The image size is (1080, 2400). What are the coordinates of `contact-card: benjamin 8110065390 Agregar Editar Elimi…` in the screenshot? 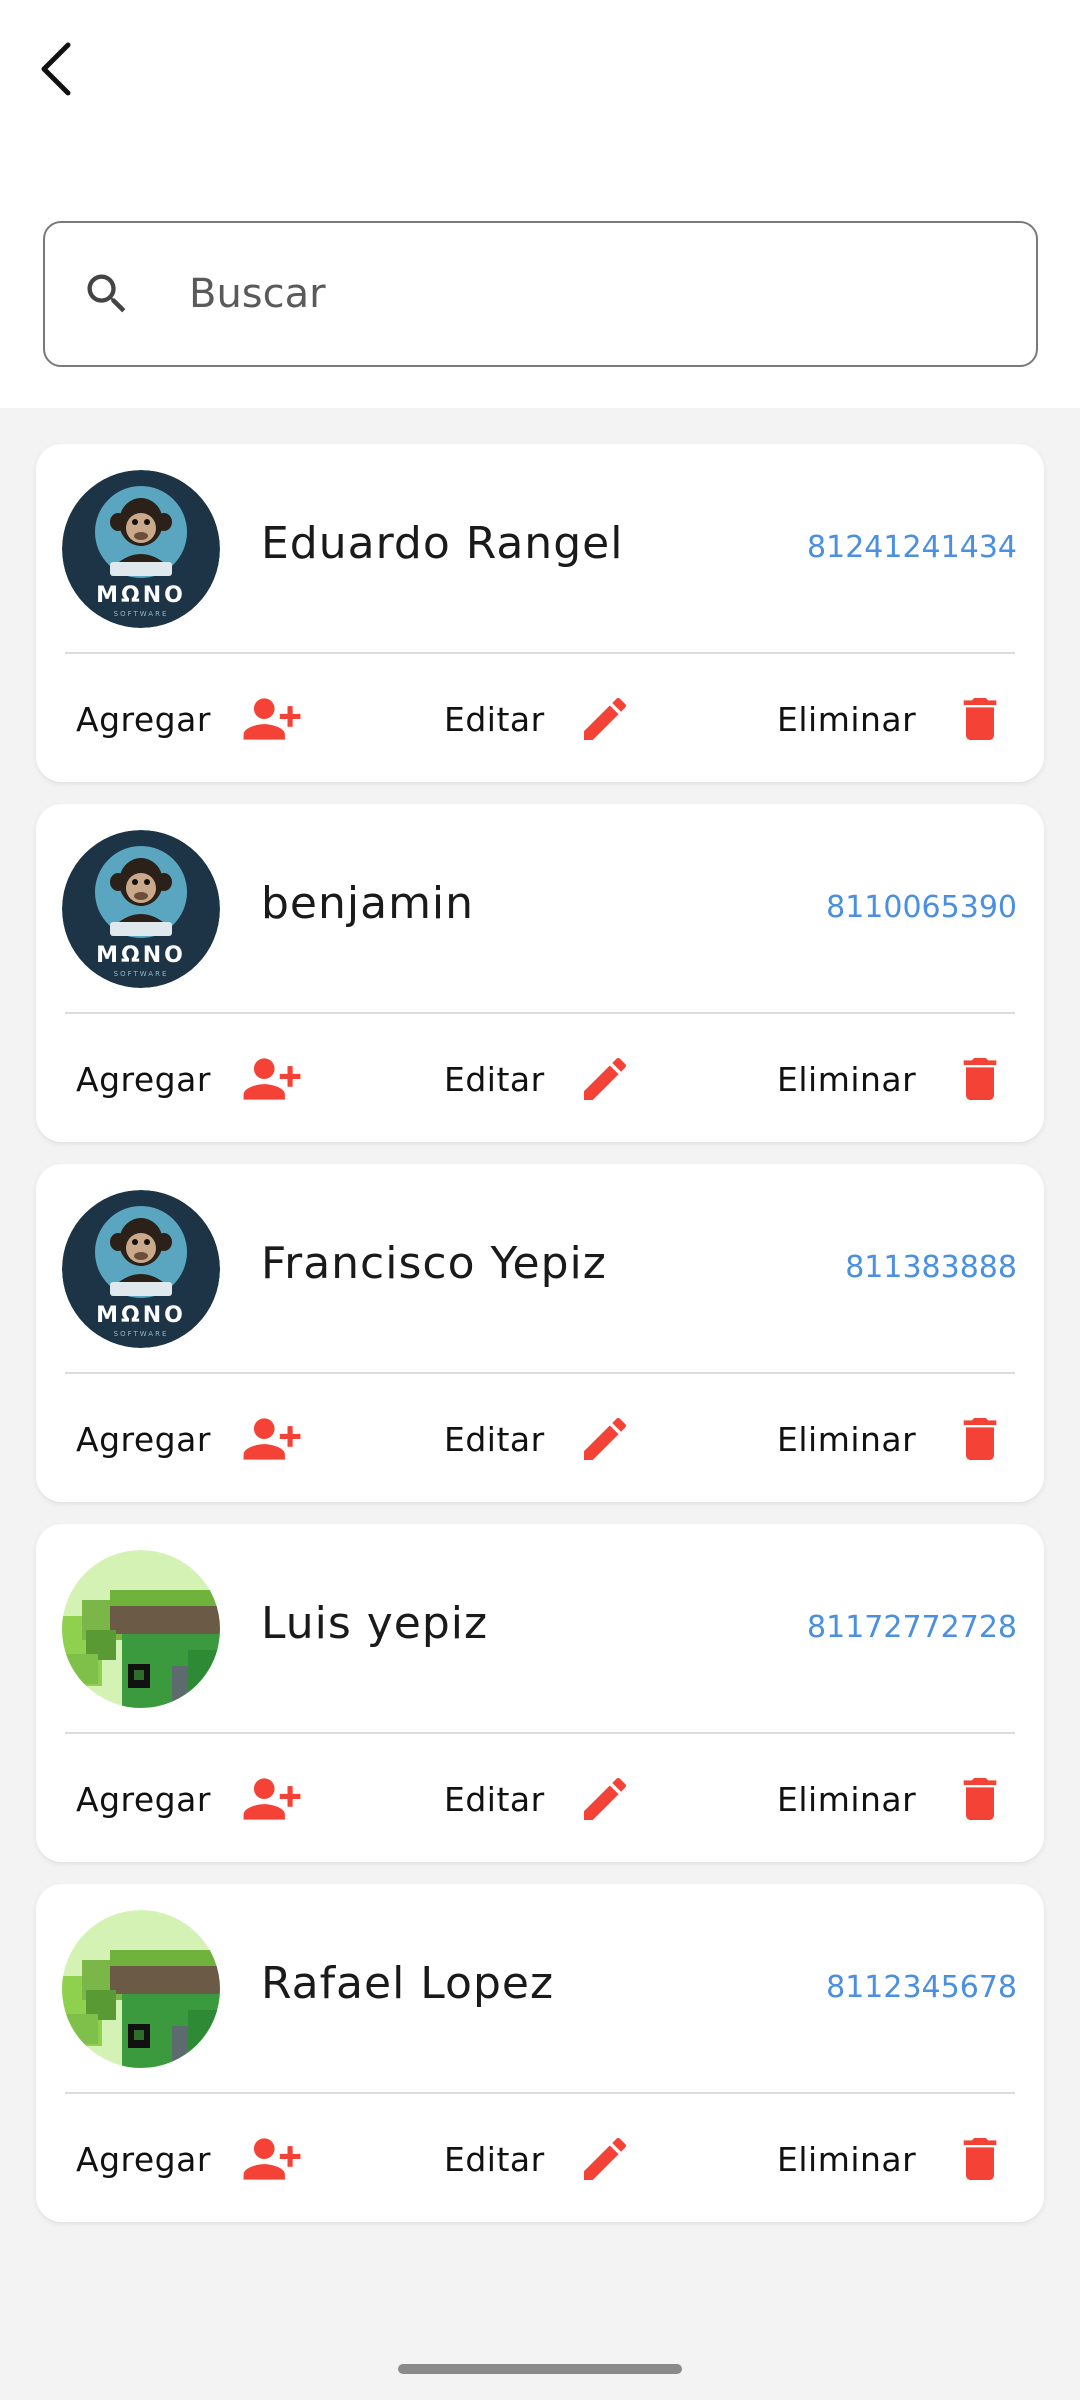 It's located at (540, 973).